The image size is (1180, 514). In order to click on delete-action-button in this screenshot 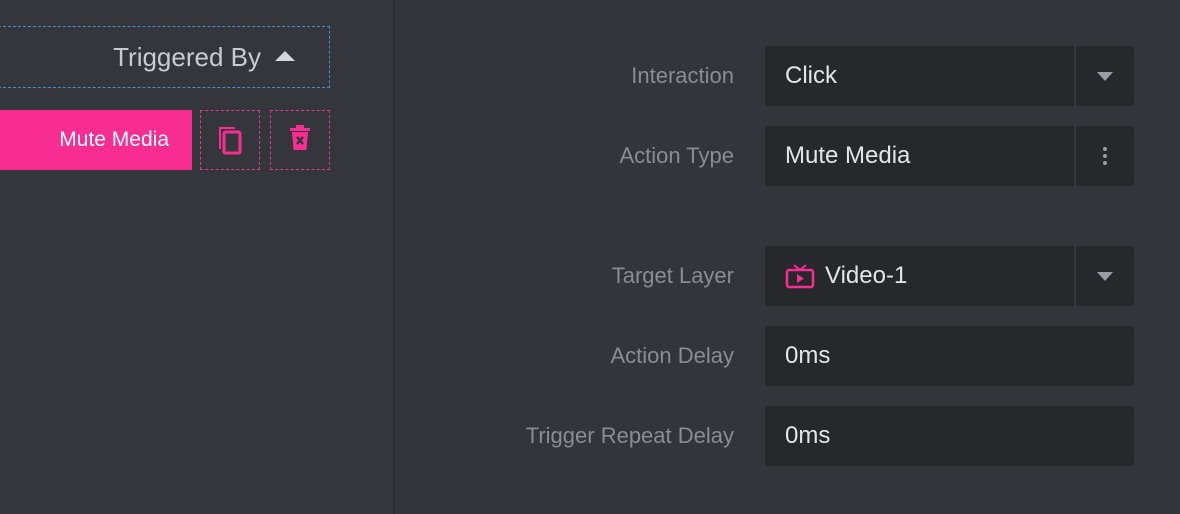, I will do `click(300, 140)`.